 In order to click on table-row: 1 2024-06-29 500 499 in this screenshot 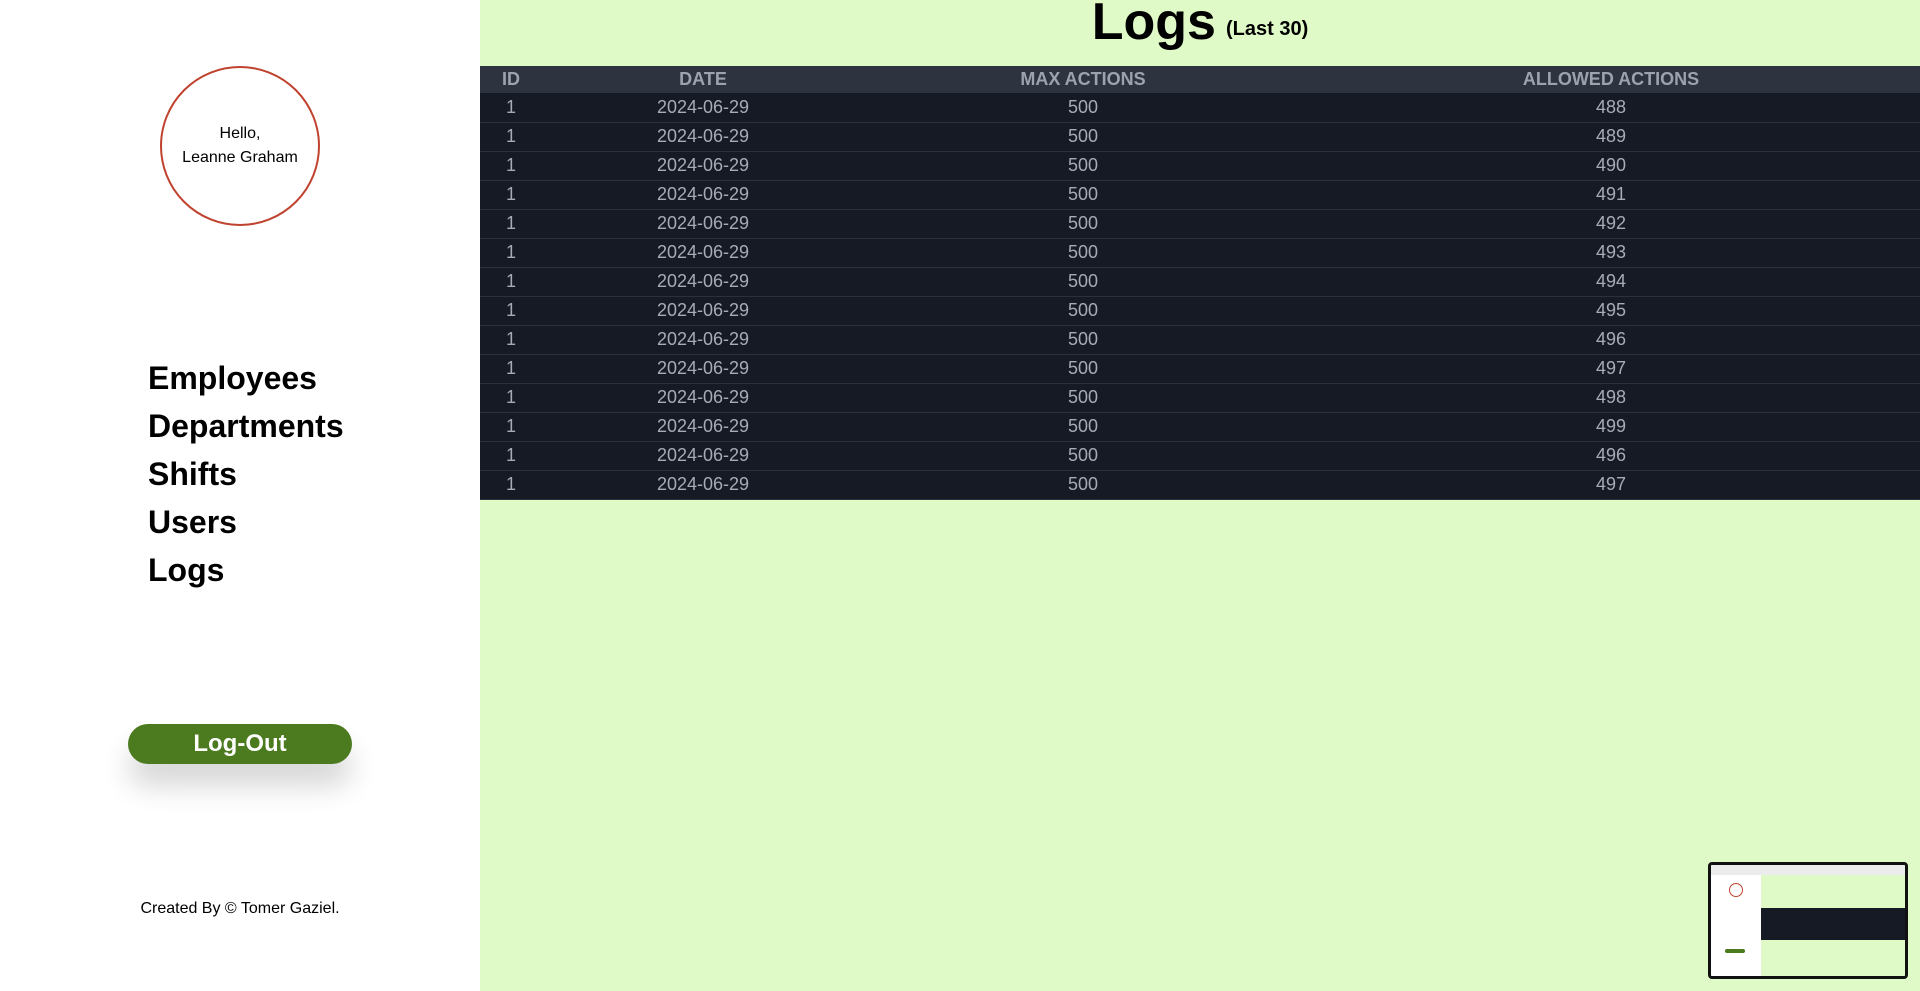, I will do `click(1200, 427)`.